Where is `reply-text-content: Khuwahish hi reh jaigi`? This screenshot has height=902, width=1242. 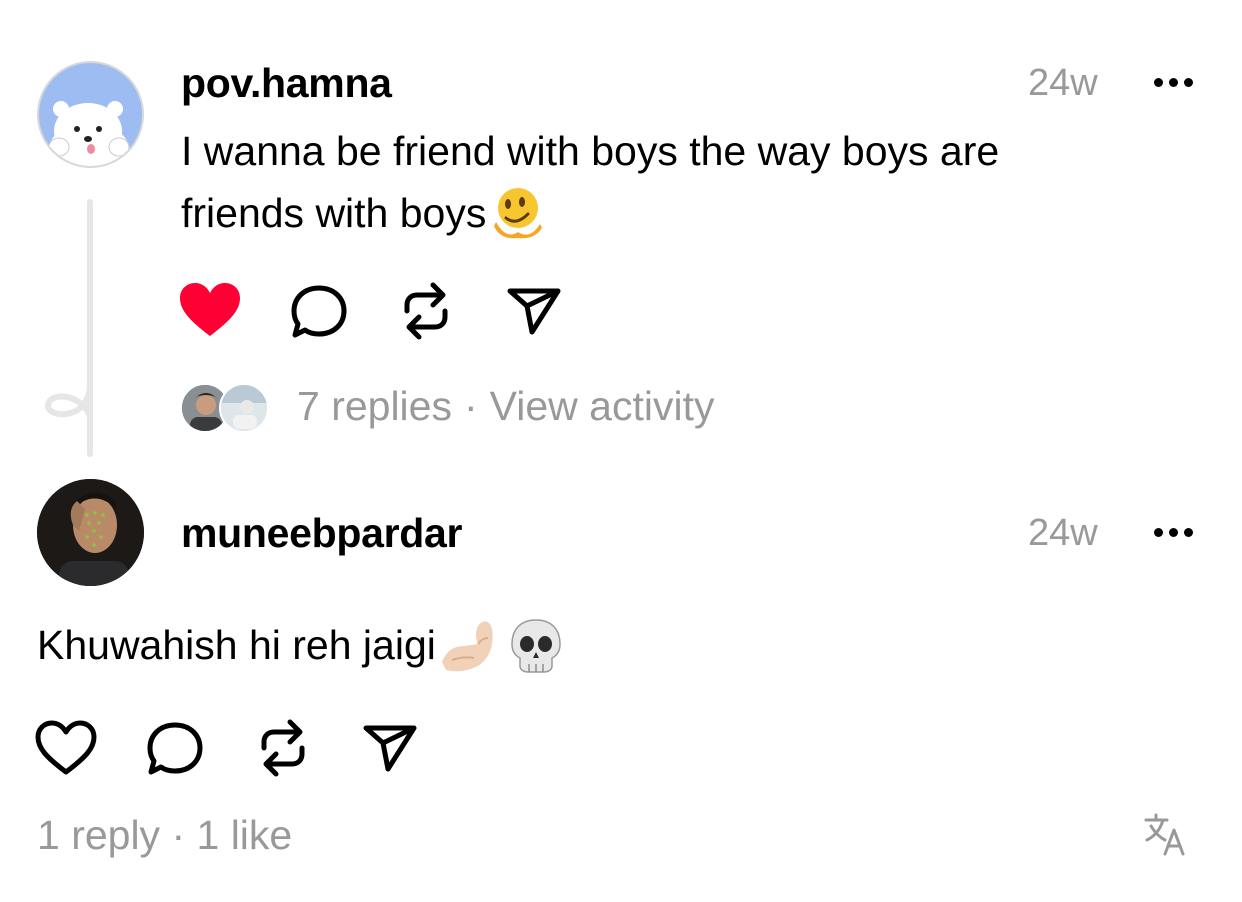 reply-text-content: Khuwahish hi reh jaigi is located at coordinates (236, 645).